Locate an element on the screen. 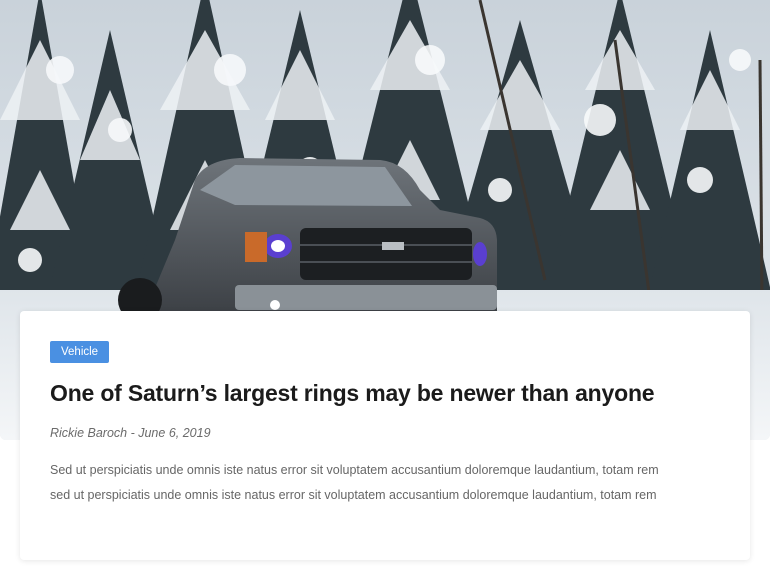 The width and height of the screenshot is (770, 573). post-date: June 6, 2019 is located at coordinates (174, 433).